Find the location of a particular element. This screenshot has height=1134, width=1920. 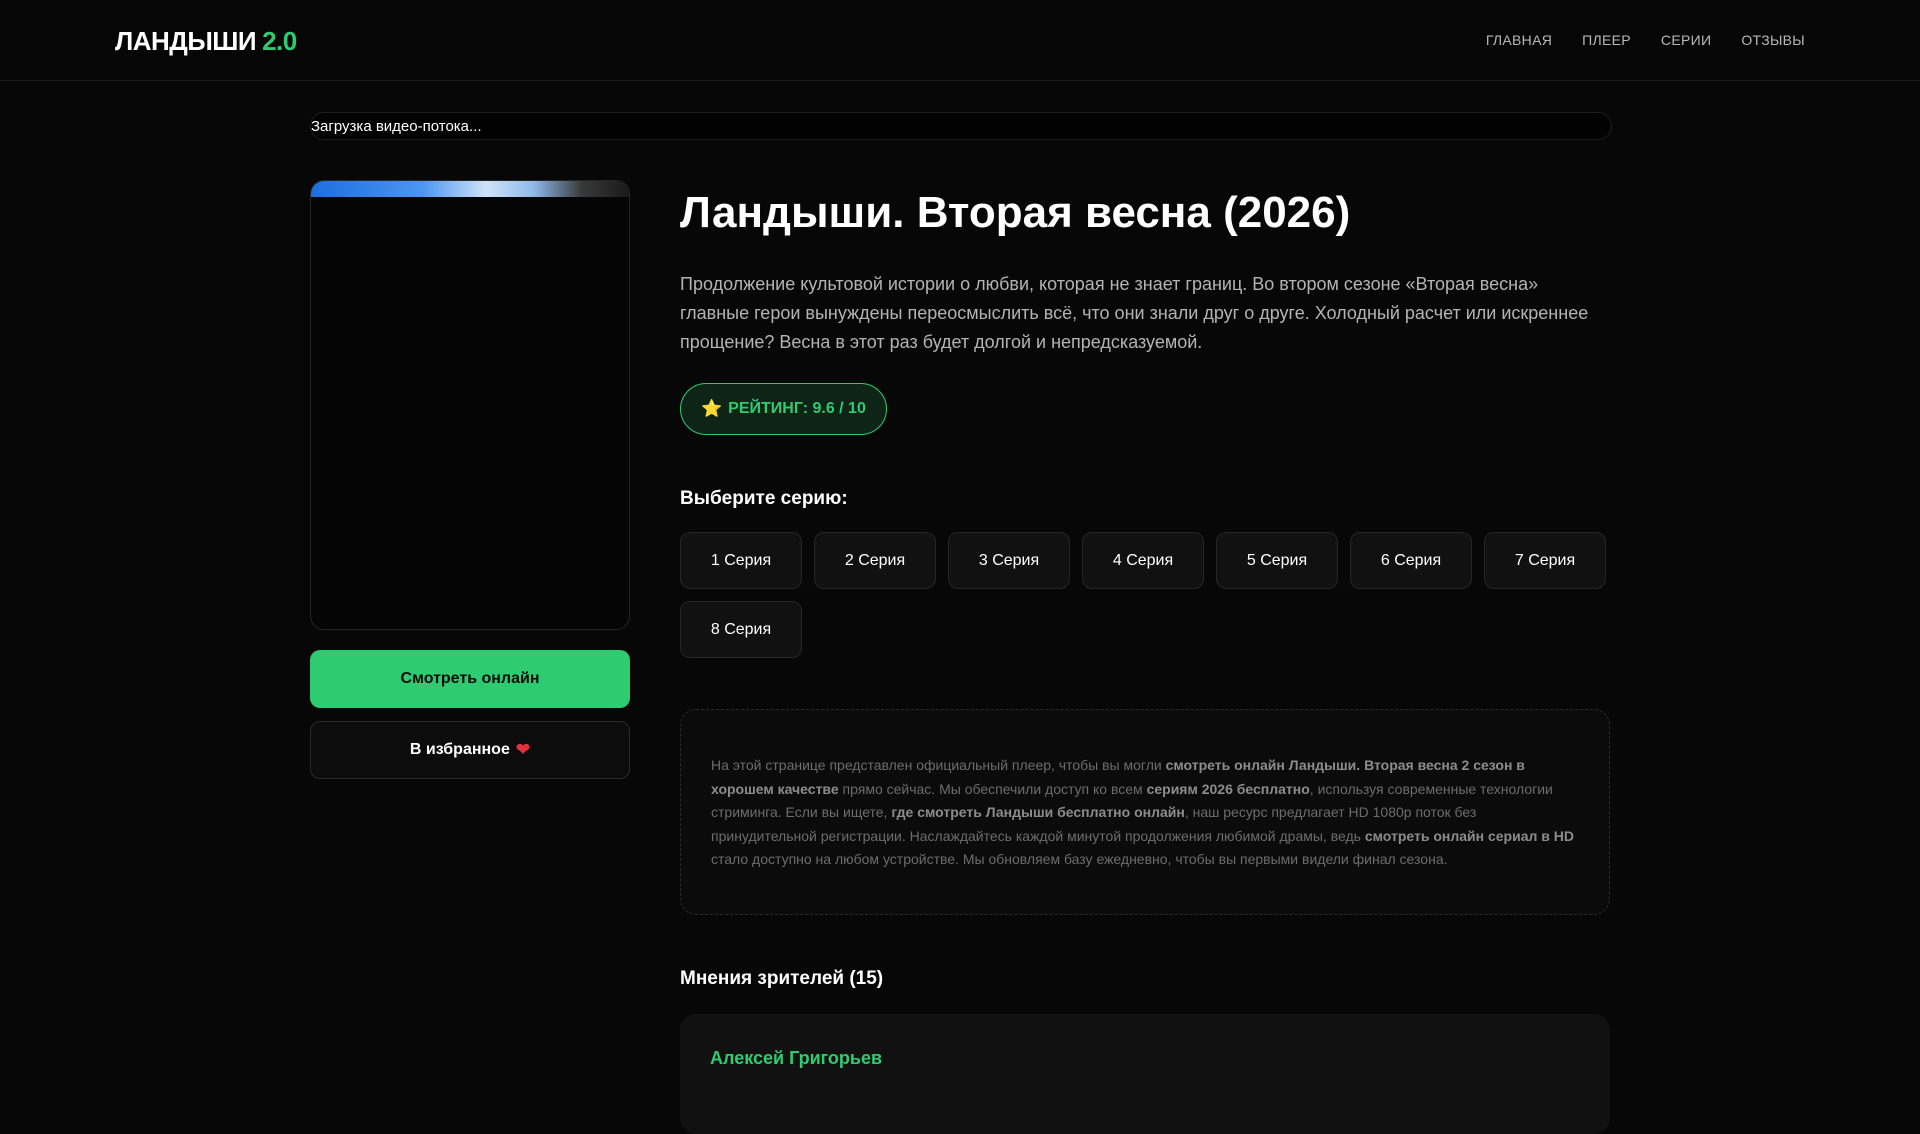

page-title: Ландыши. Вторая весна (2026) is located at coordinates (1015, 212).